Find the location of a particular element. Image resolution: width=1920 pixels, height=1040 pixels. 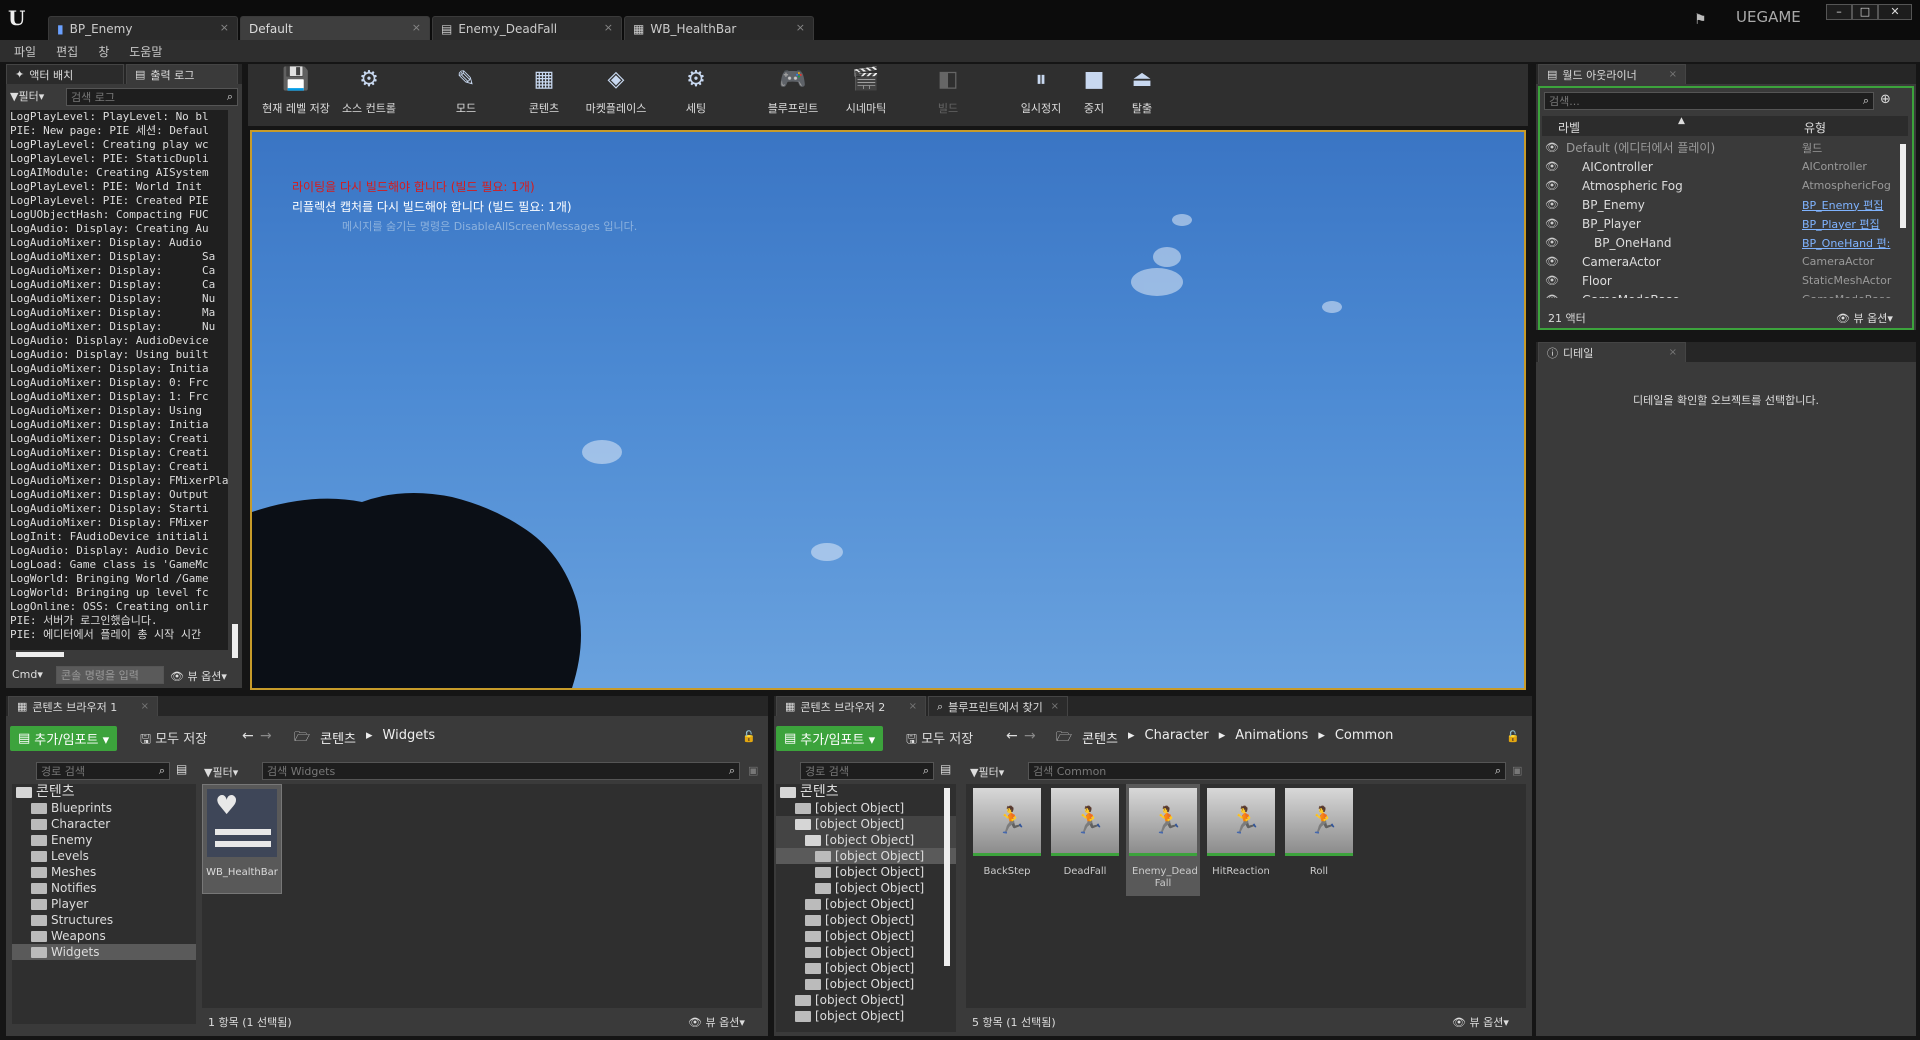

unreal-logo: U is located at coordinates (21, 19).